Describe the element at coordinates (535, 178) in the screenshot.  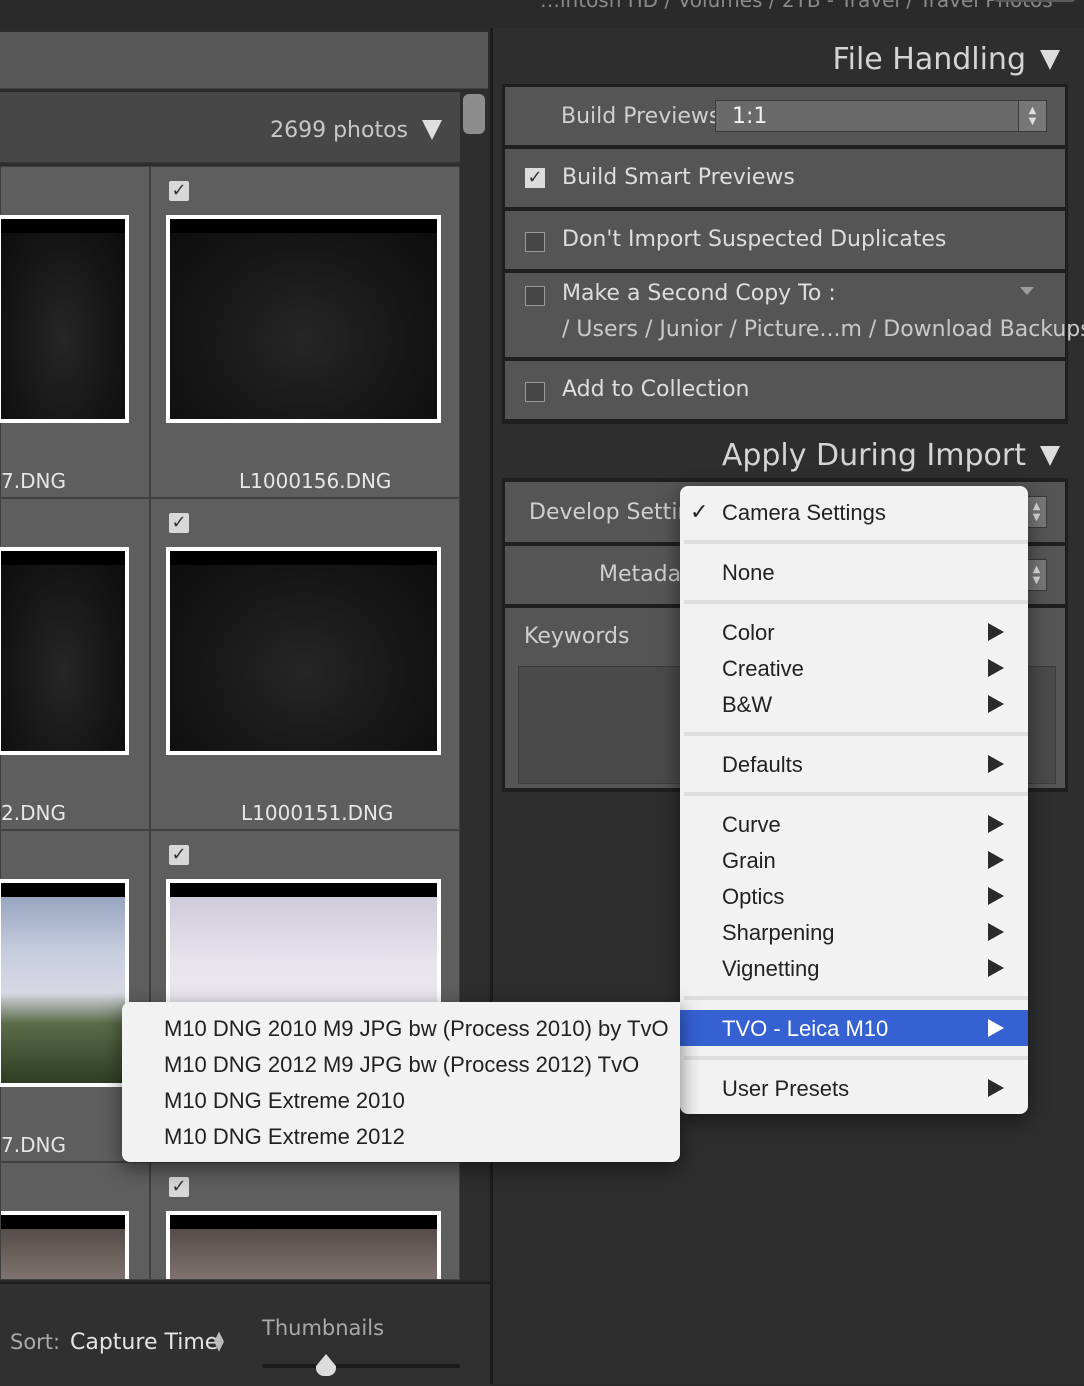
I see `build-smart-previews-checkbox: ✓` at that location.